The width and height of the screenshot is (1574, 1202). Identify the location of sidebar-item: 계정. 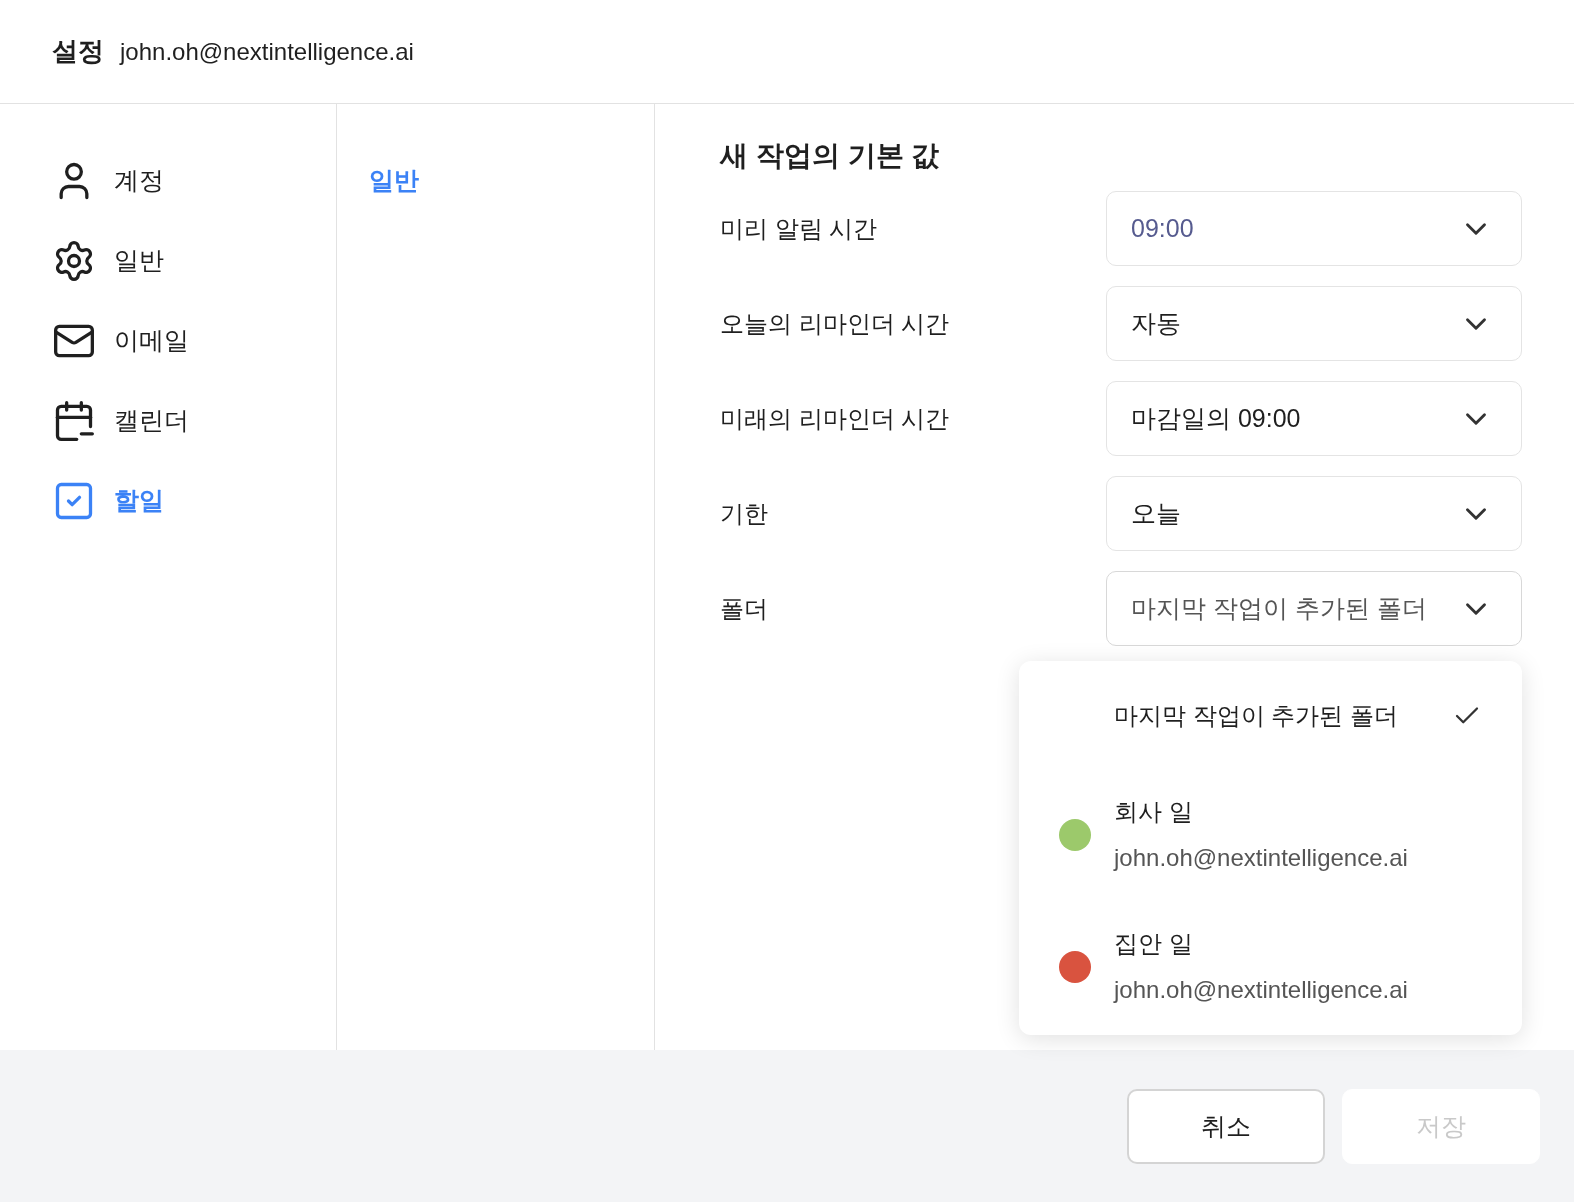
(194, 181).